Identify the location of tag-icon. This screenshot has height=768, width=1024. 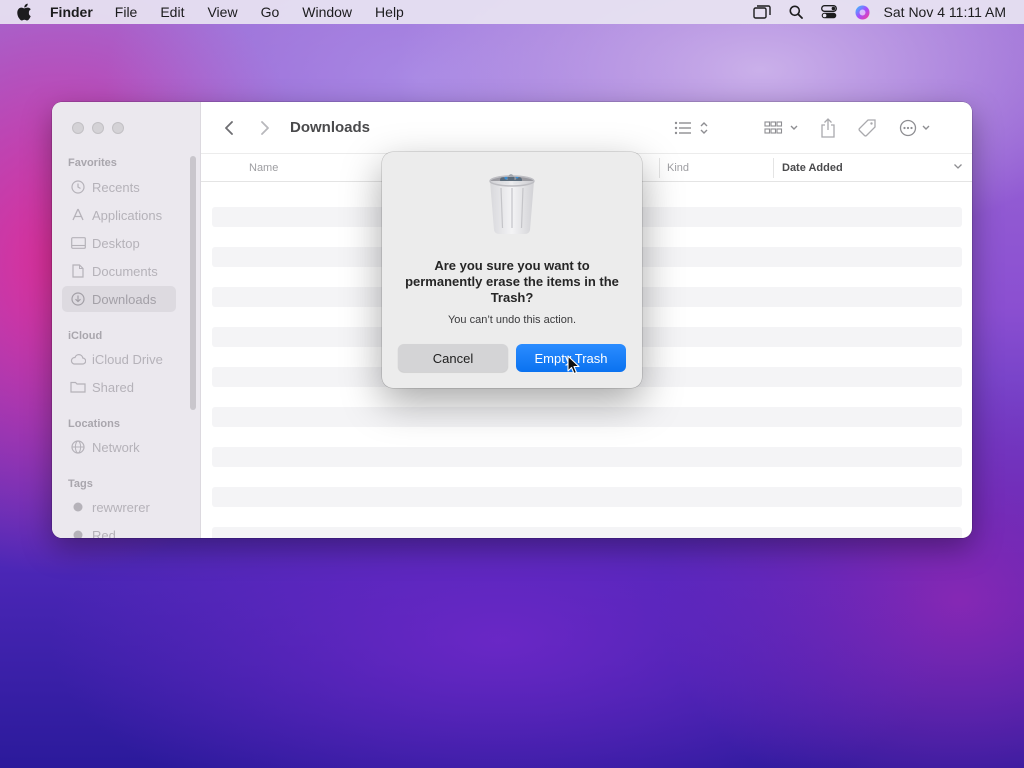
(867, 128).